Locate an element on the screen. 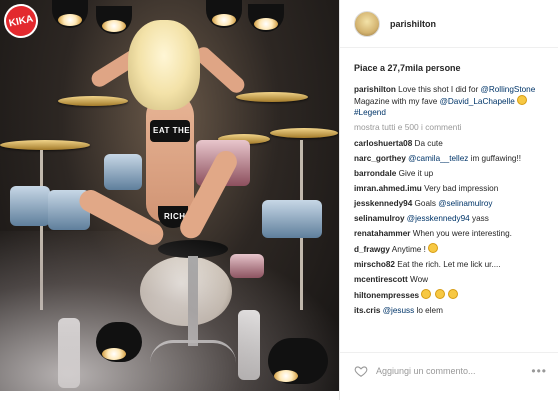 The height and width of the screenshot is (400, 558). brand-logo: KIKA is located at coordinates (21, 21).